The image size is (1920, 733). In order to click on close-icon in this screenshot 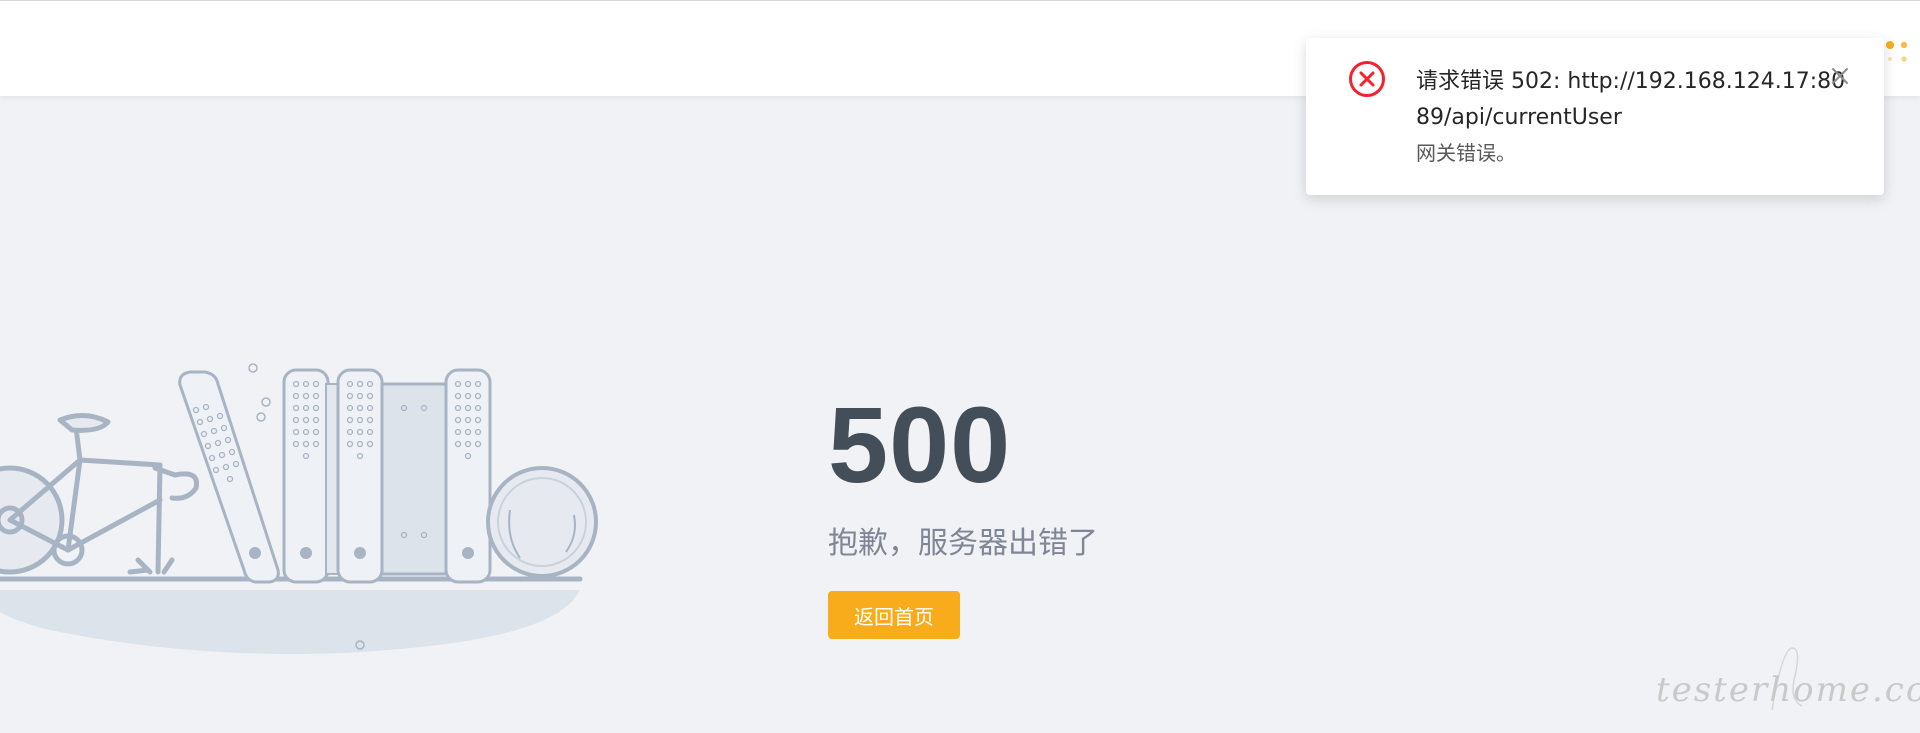, I will do `click(1840, 76)`.